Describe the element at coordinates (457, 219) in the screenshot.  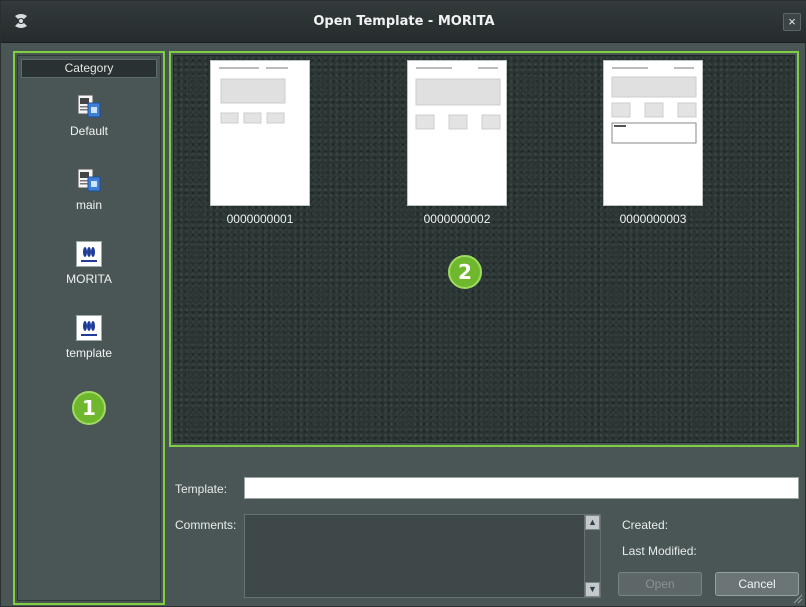
I see `template-name: 0000000002` at that location.